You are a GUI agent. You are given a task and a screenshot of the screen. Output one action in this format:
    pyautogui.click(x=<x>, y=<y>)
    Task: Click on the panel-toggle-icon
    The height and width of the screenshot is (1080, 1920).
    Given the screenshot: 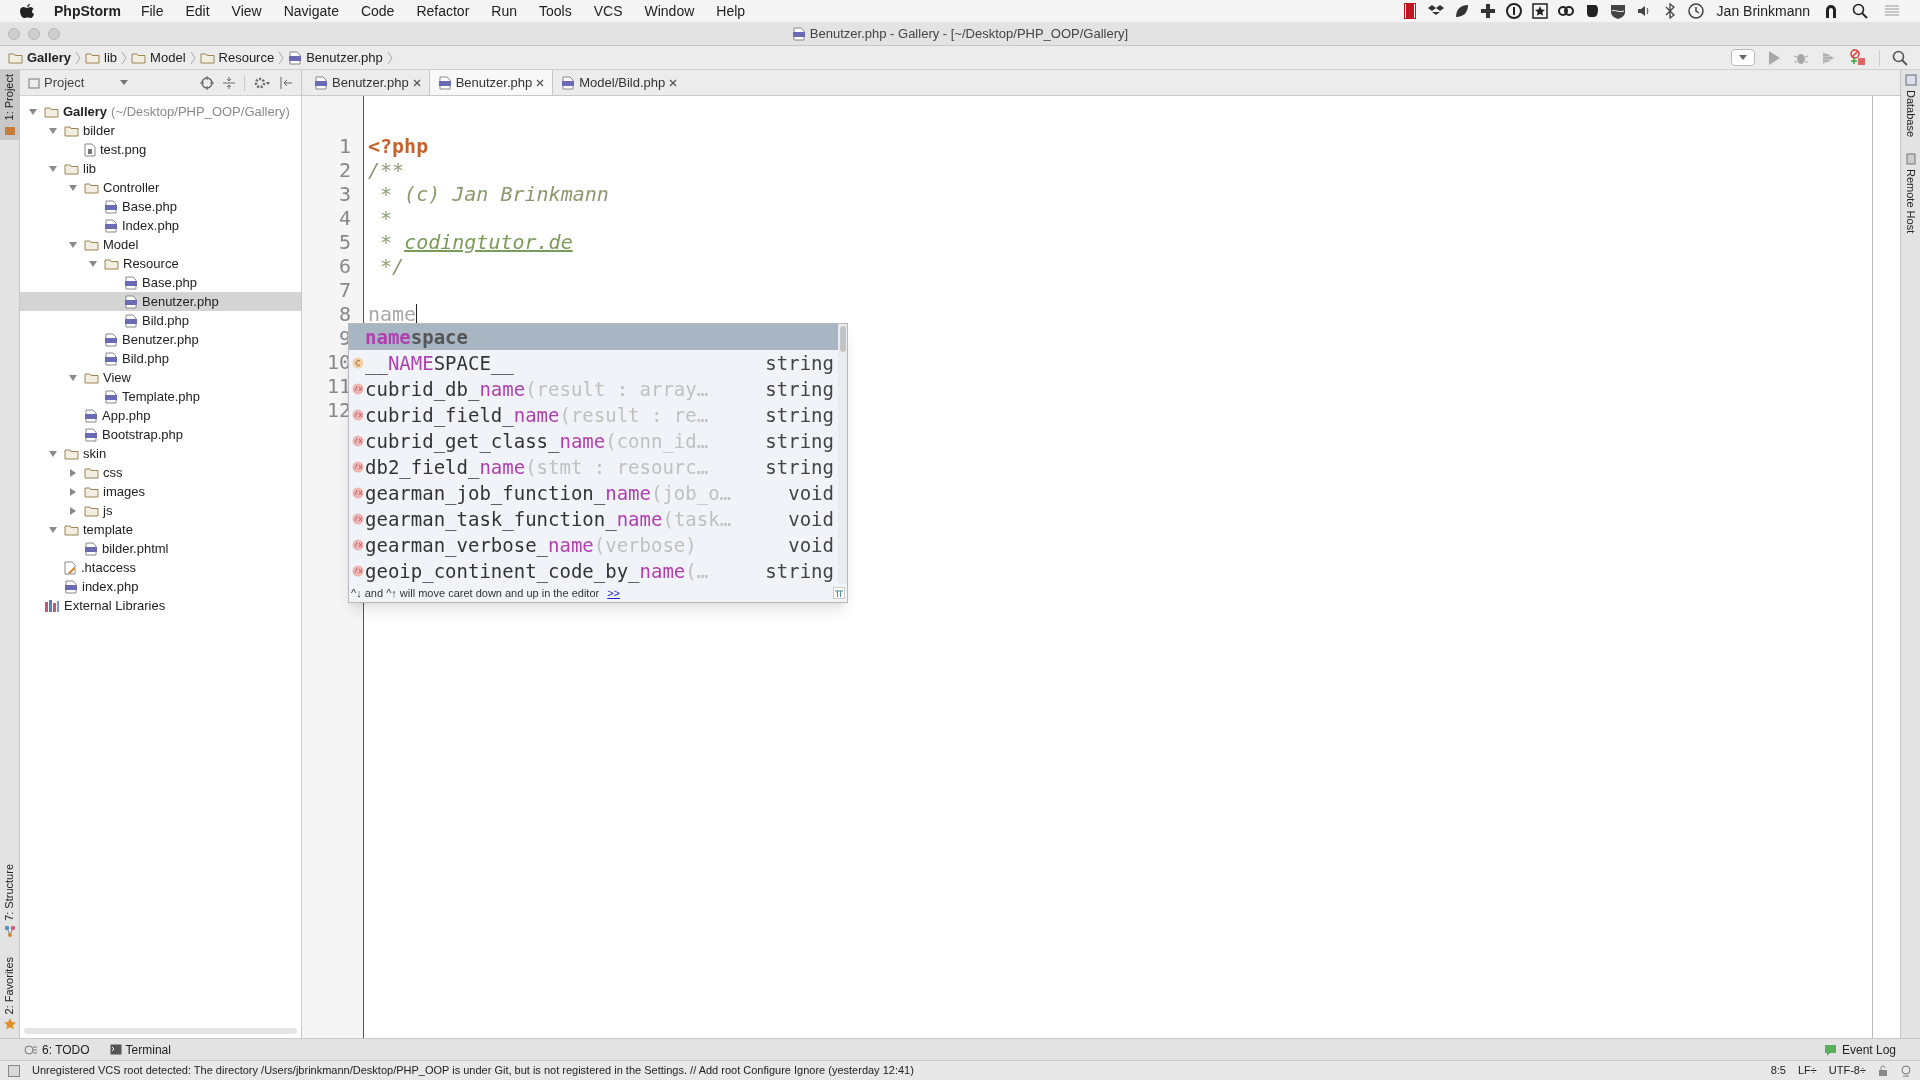 What is the action you would take?
    pyautogui.click(x=14, y=1070)
    